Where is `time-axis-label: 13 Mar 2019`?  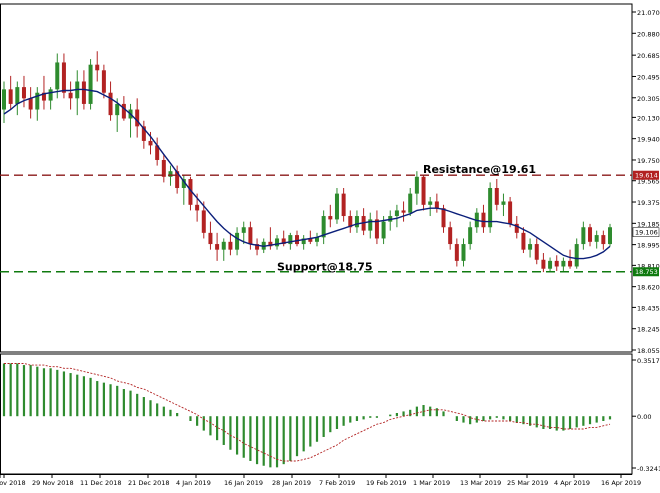 time-axis-label: 13 Mar 2019 is located at coordinates (480, 483).